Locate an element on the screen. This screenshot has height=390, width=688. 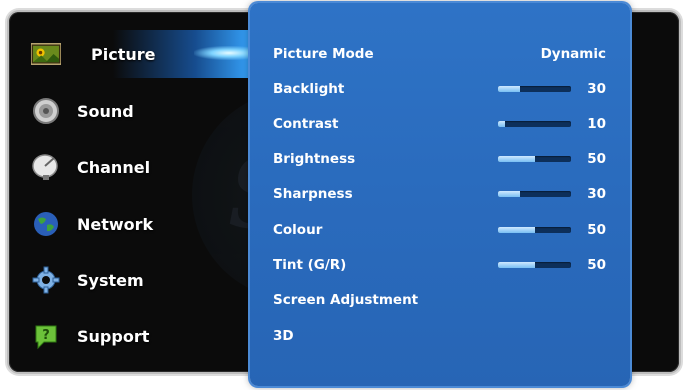
tint-slider is located at coordinates (534, 265).